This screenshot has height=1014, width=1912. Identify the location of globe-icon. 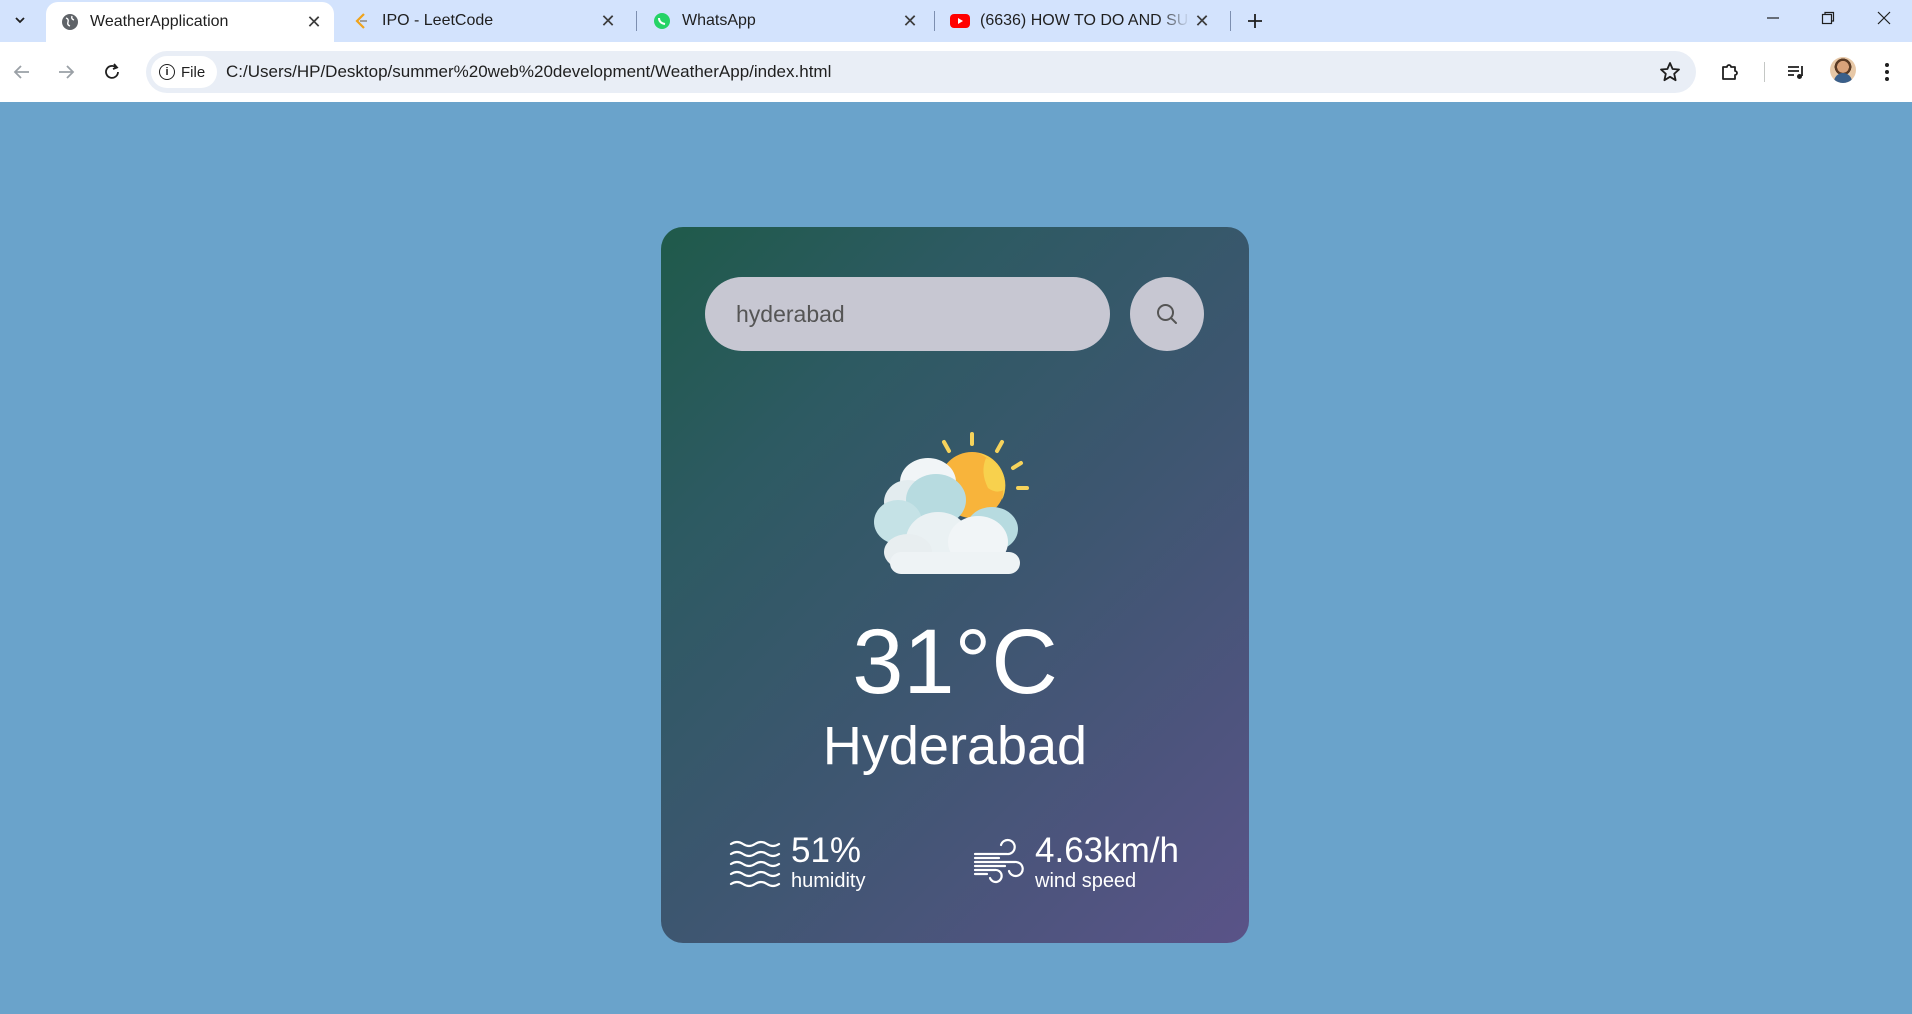
(70, 22).